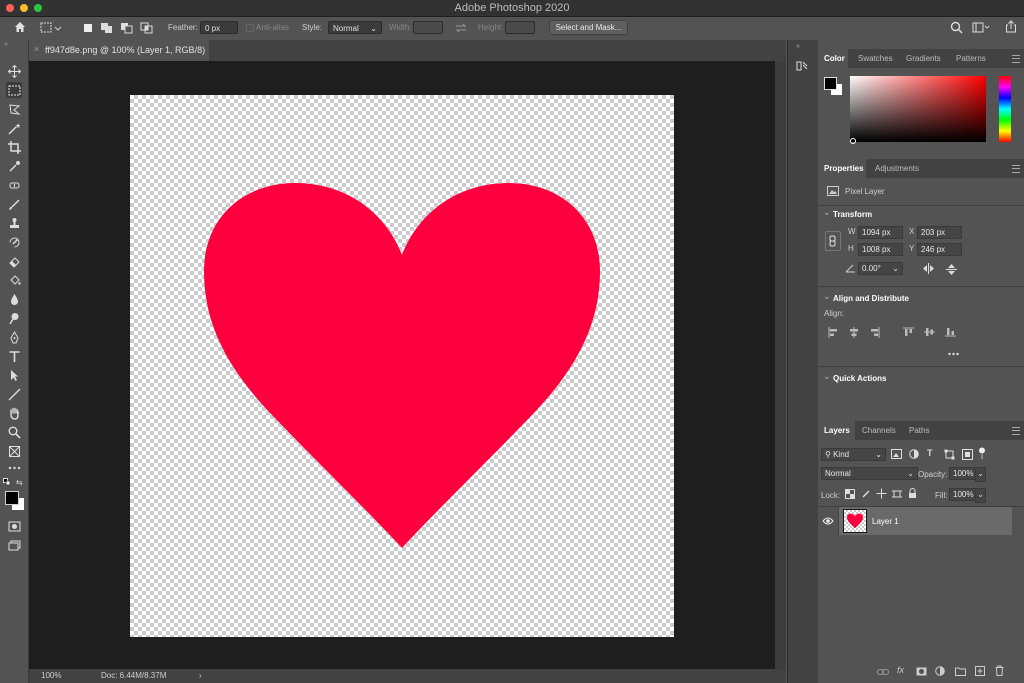 The width and height of the screenshot is (1024, 683). Describe the element at coordinates (798, 46) in the screenshot. I see `expand-panels-icon: «` at that location.